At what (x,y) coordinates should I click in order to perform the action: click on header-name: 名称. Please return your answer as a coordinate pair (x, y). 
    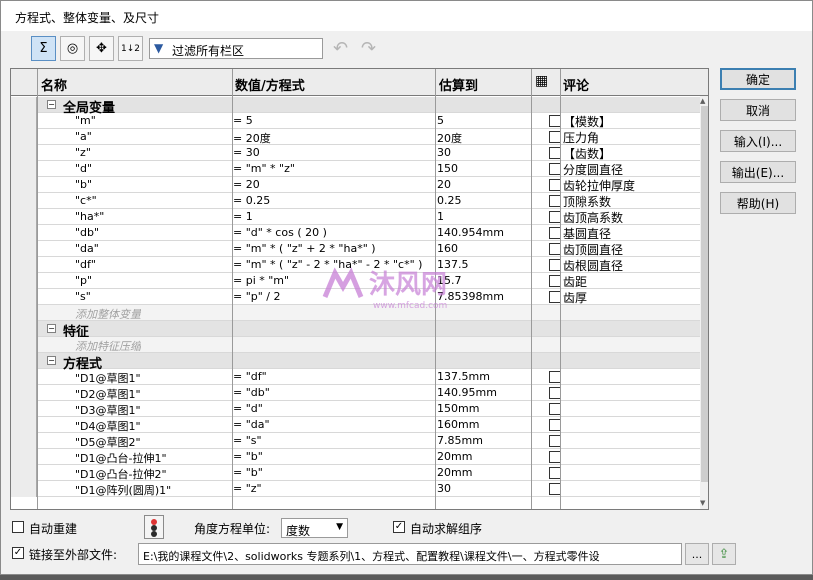
    Looking at the image, I should click on (54, 84).